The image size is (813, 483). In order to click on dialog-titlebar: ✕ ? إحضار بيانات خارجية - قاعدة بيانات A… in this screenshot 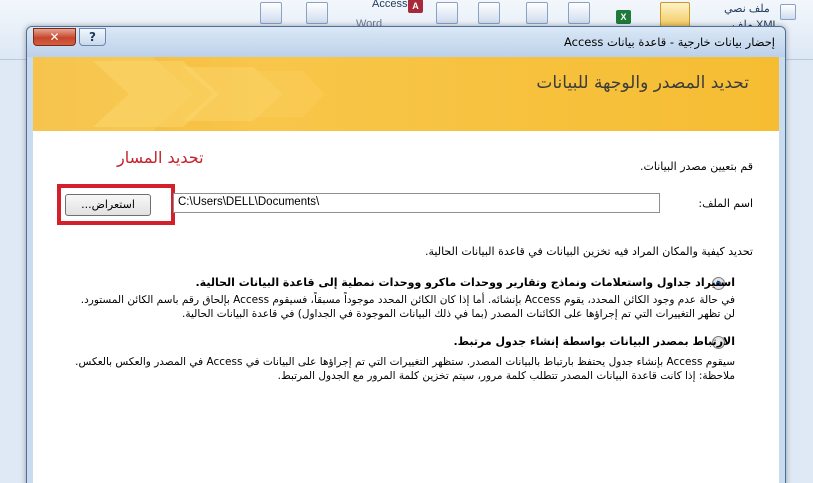, I will do `click(406, 42)`.